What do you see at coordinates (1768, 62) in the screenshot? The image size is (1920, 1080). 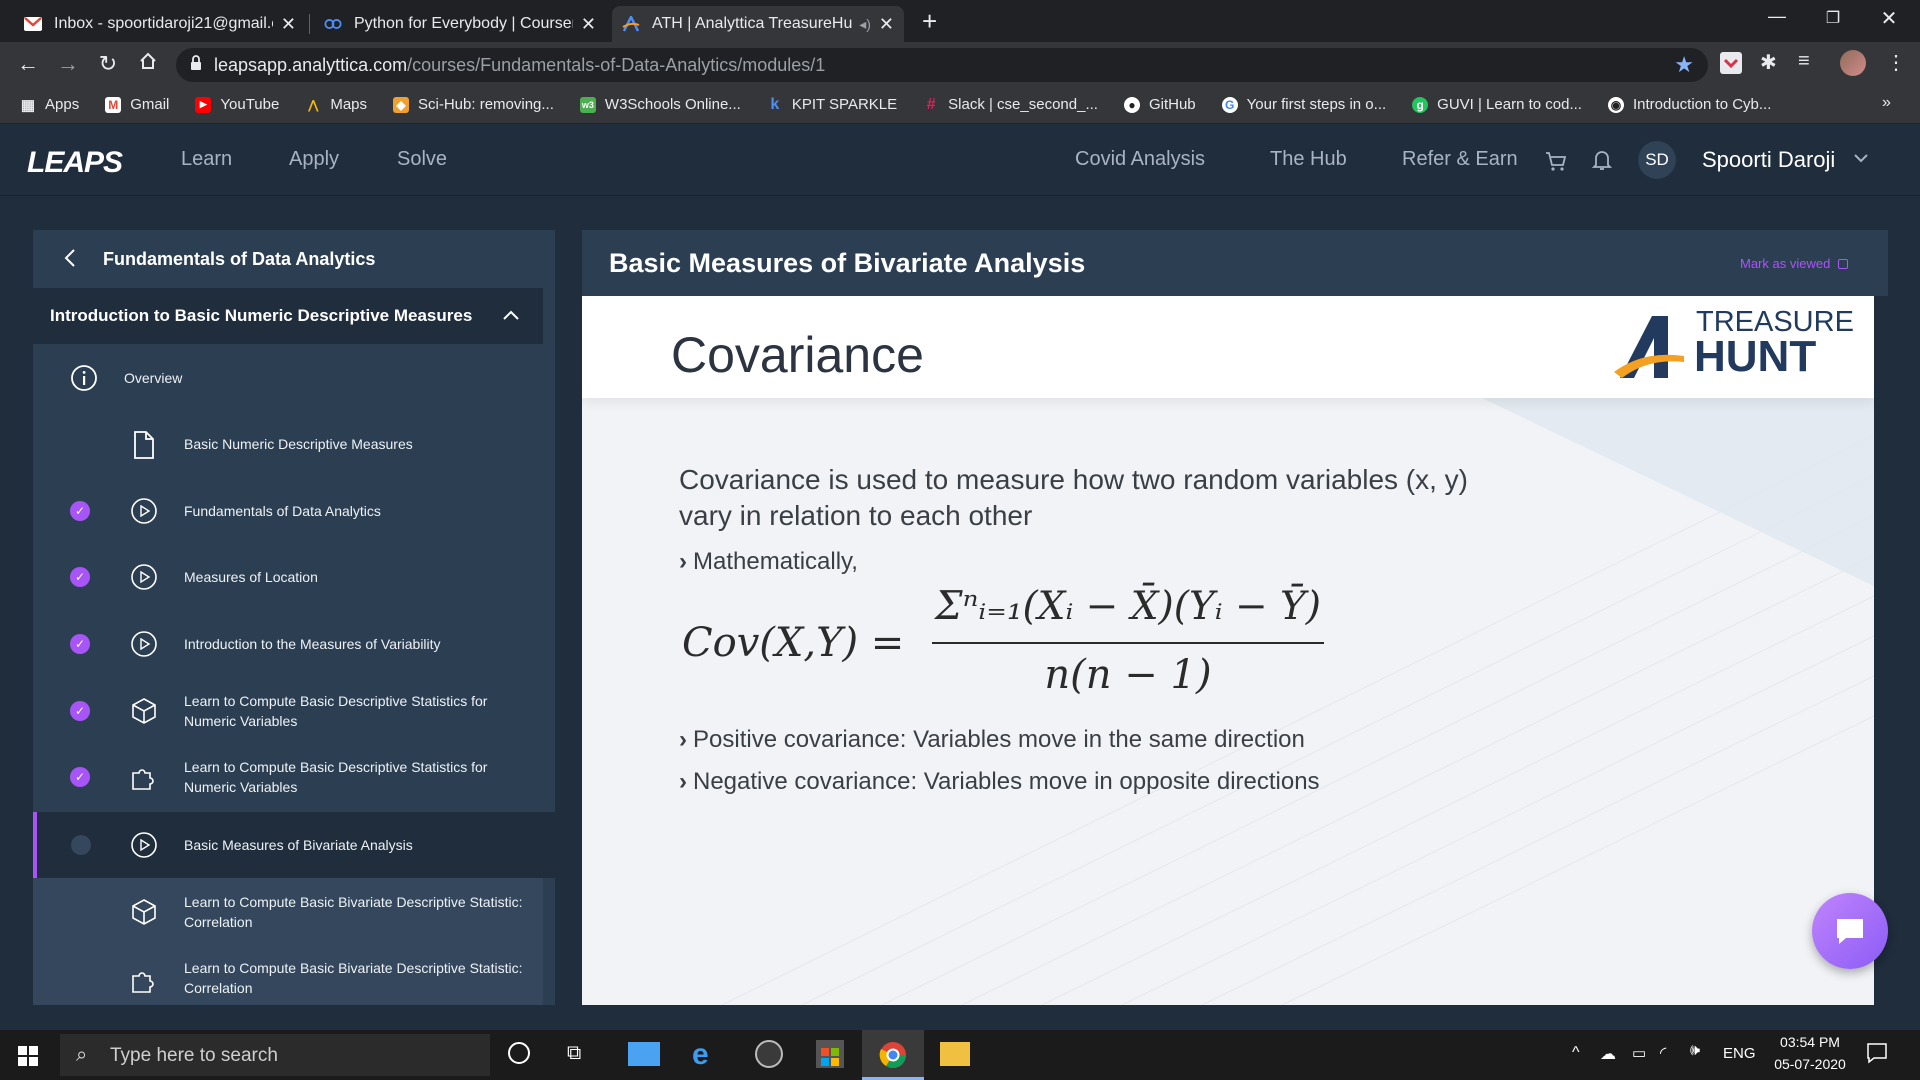 I see `extensions-puzzle-icon: ✱` at bounding box center [1768, 62].